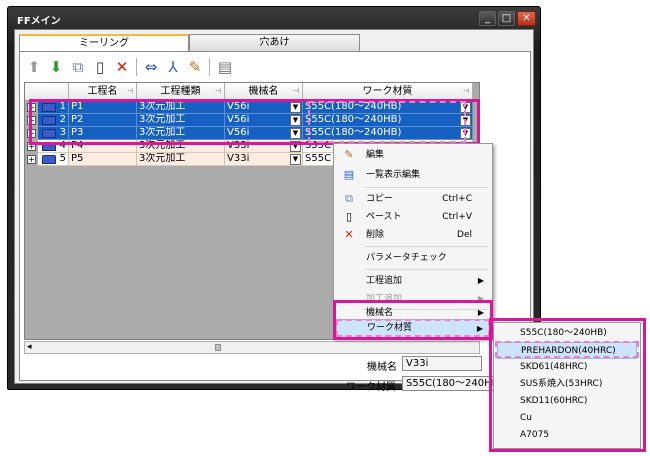 Image resolution: width=650 pixels, height=456 pixels. Describe the element at coordinates (480, 280) in the screenshot. I see `submenu-arrow-icon: ▶` at that location.